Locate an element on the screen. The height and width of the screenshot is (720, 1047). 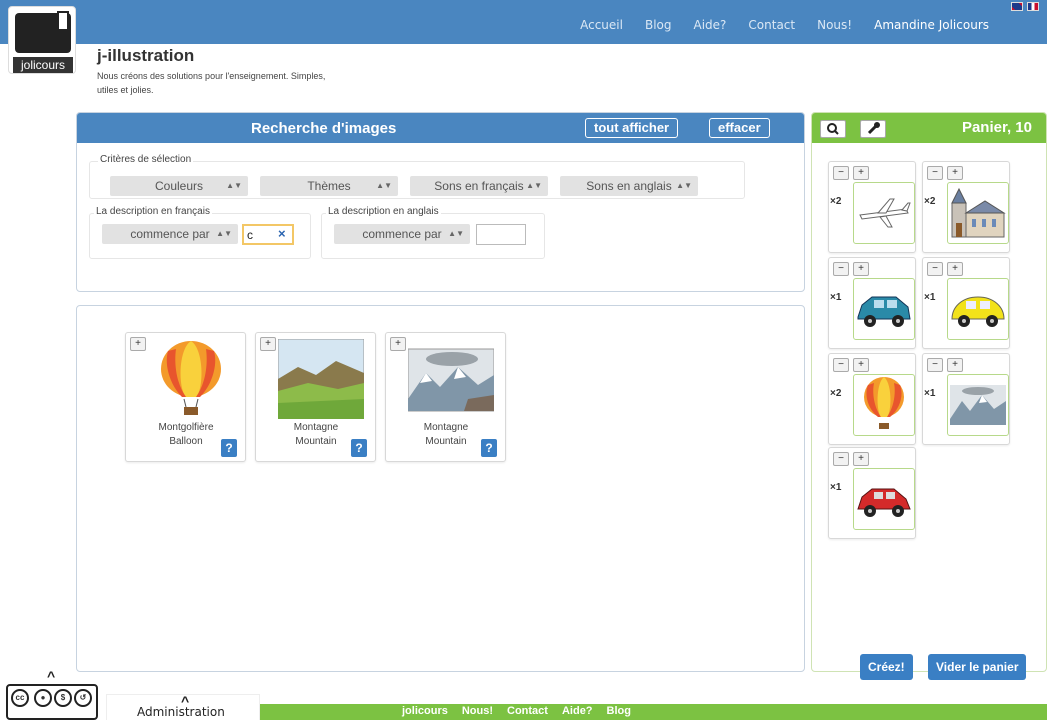
create-button: Créez! is located at coordinates (886, 667).